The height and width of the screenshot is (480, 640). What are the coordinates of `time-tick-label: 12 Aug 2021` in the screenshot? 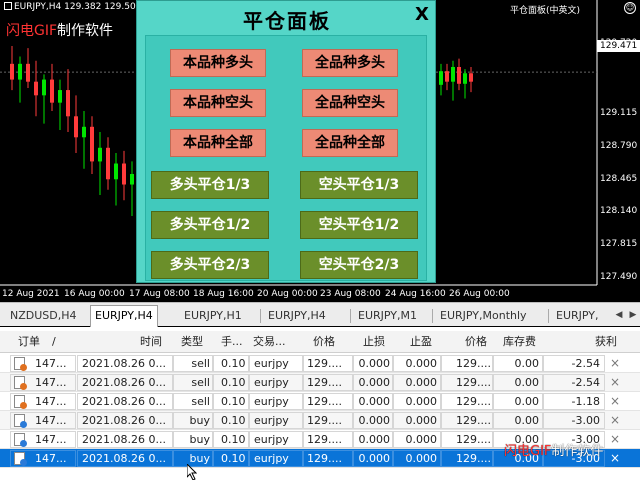 It's located at (31, 294).